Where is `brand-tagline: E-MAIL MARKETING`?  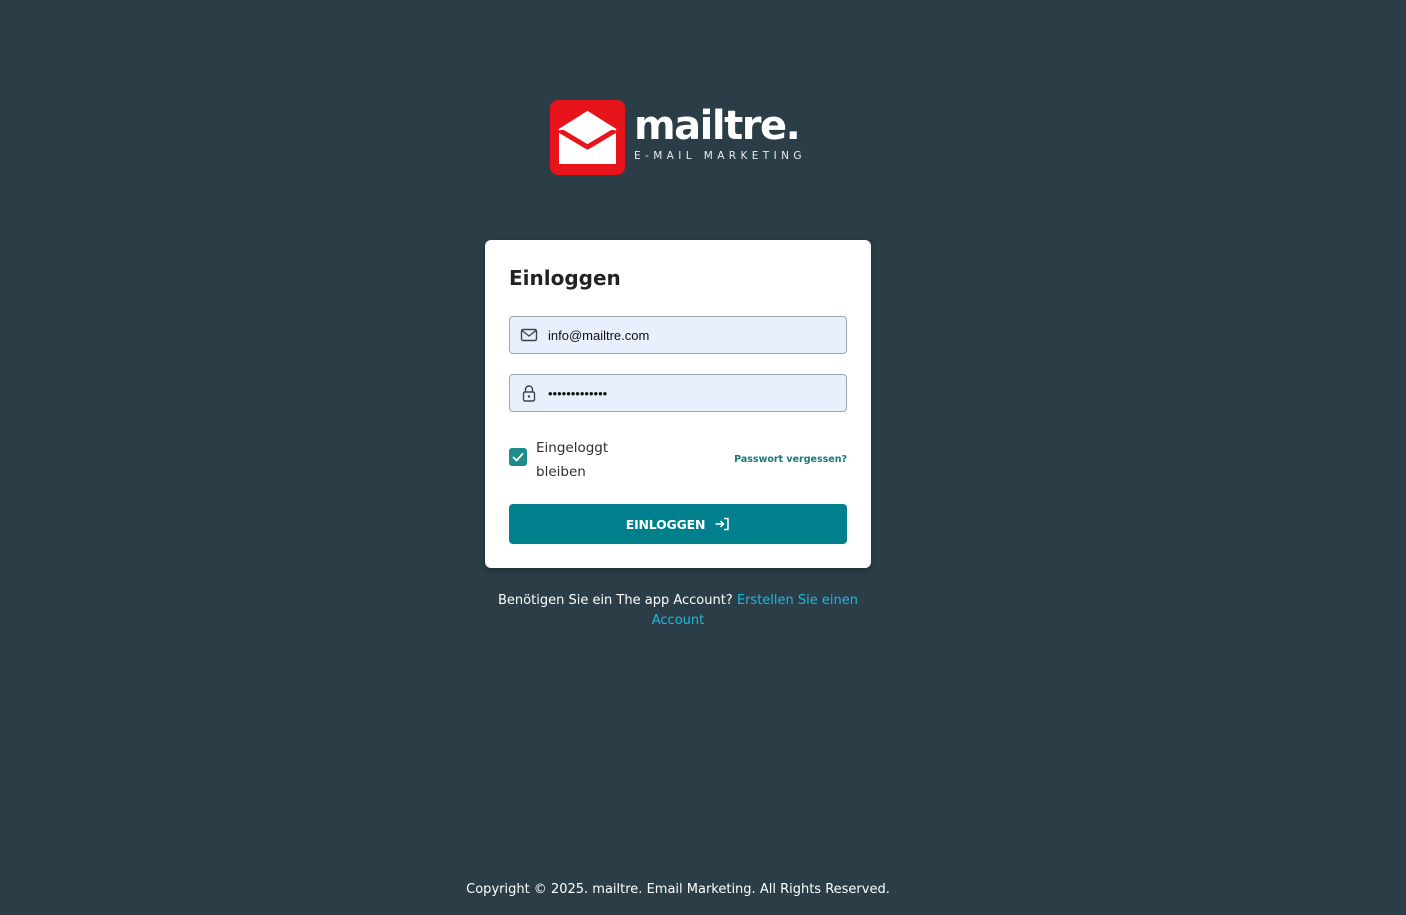
brand-tagline: E-MAIL MARKETING is located at coordinates (720, 156).